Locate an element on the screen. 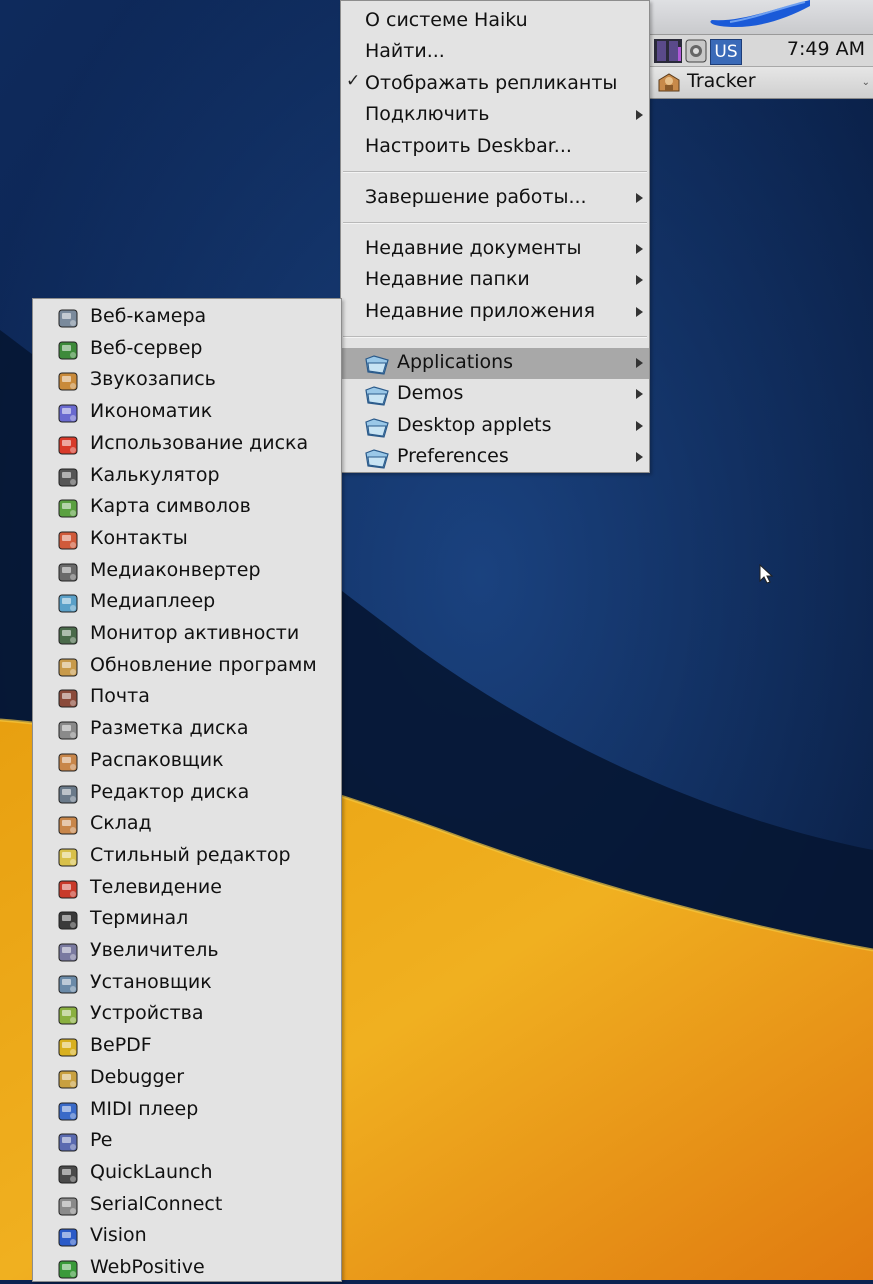 The width and height of the screenshot is (873, 1284). serial-connect-icon is located at coordinates (68, 1206).